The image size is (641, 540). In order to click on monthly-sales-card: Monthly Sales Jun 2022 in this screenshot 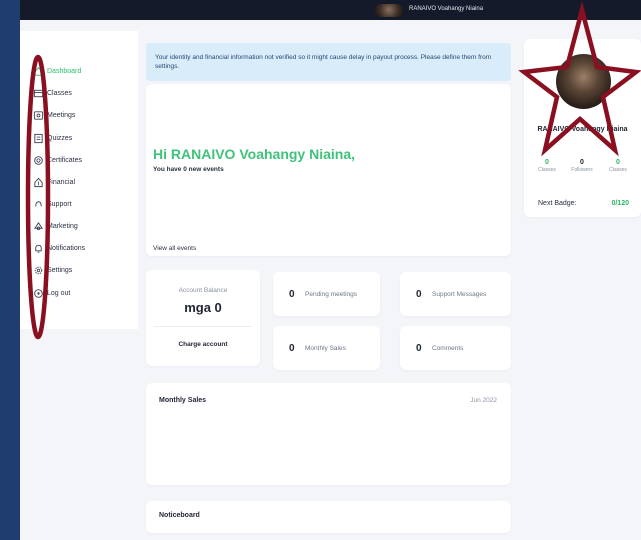, I will do `click(328, 434)`.